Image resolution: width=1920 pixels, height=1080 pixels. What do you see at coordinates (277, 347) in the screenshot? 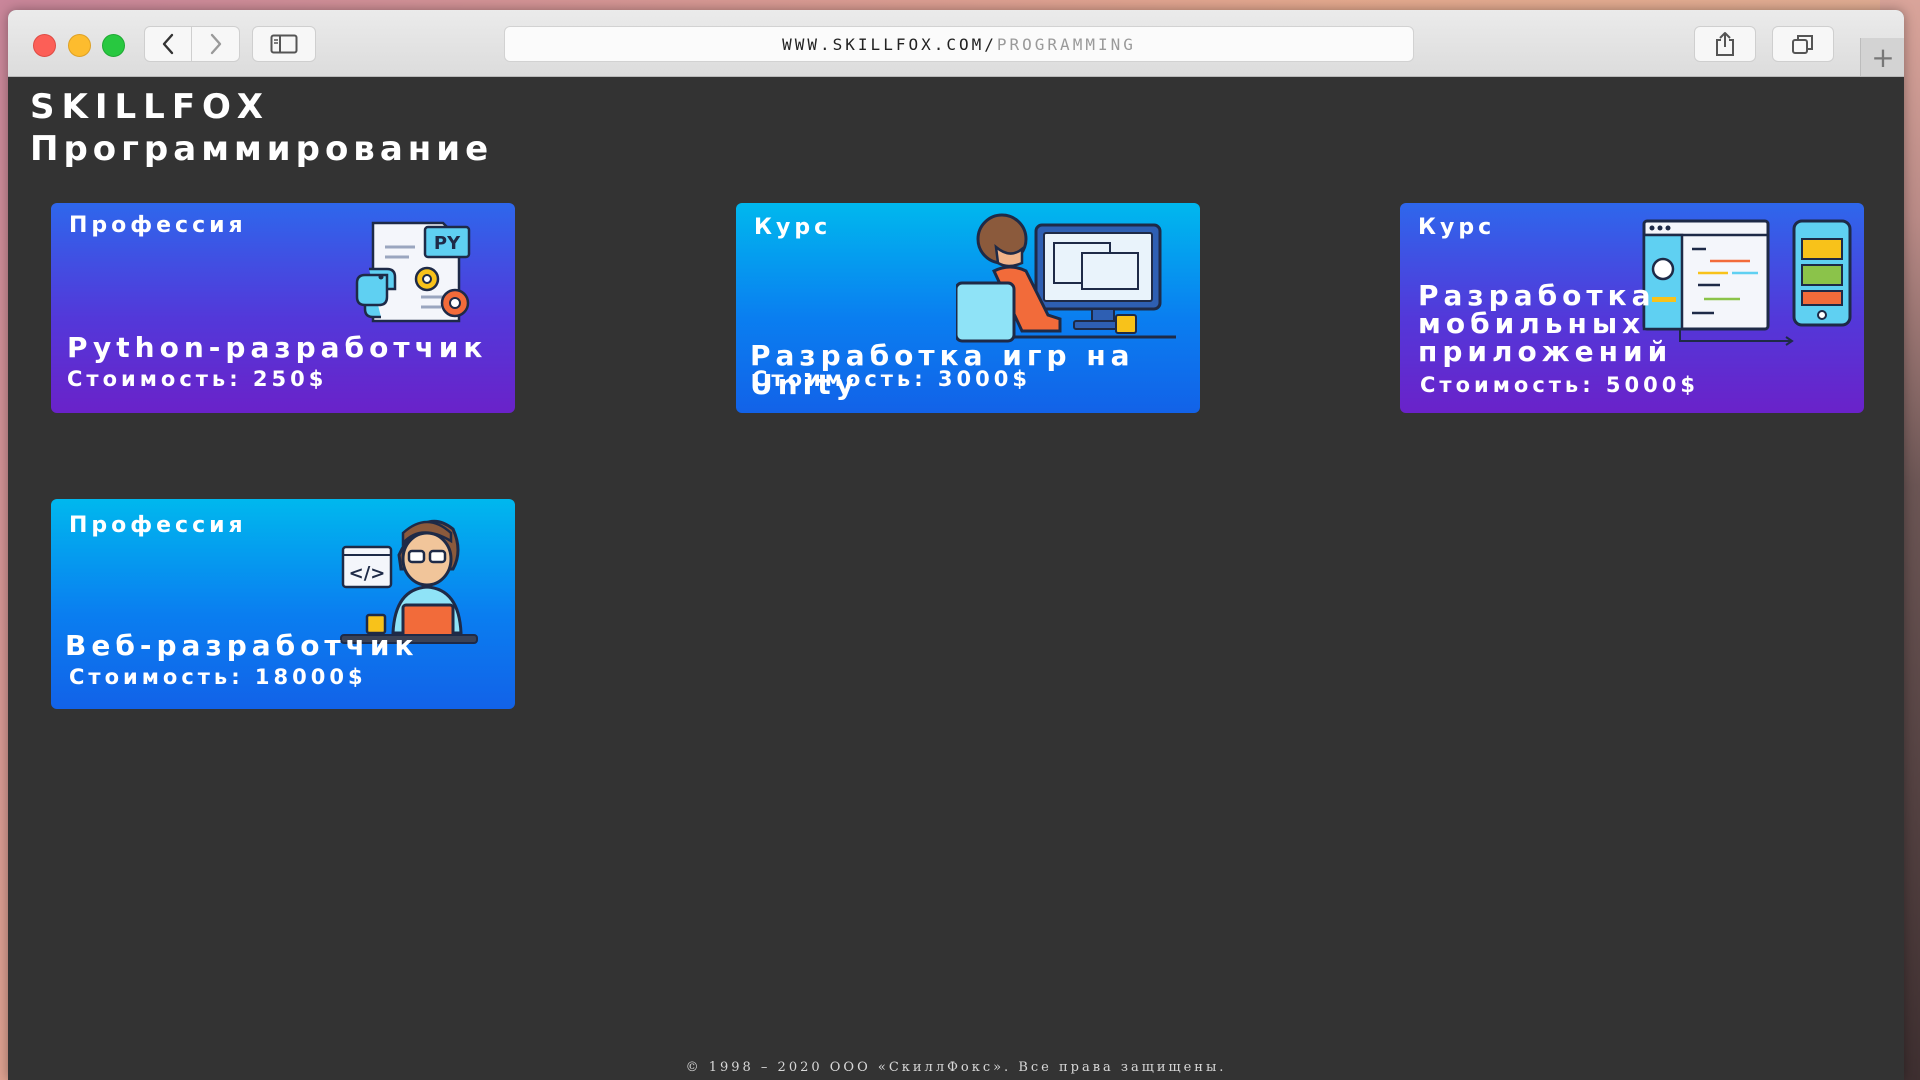
I see `card-title: Python-разработчик` at bounding box center [277, 347].